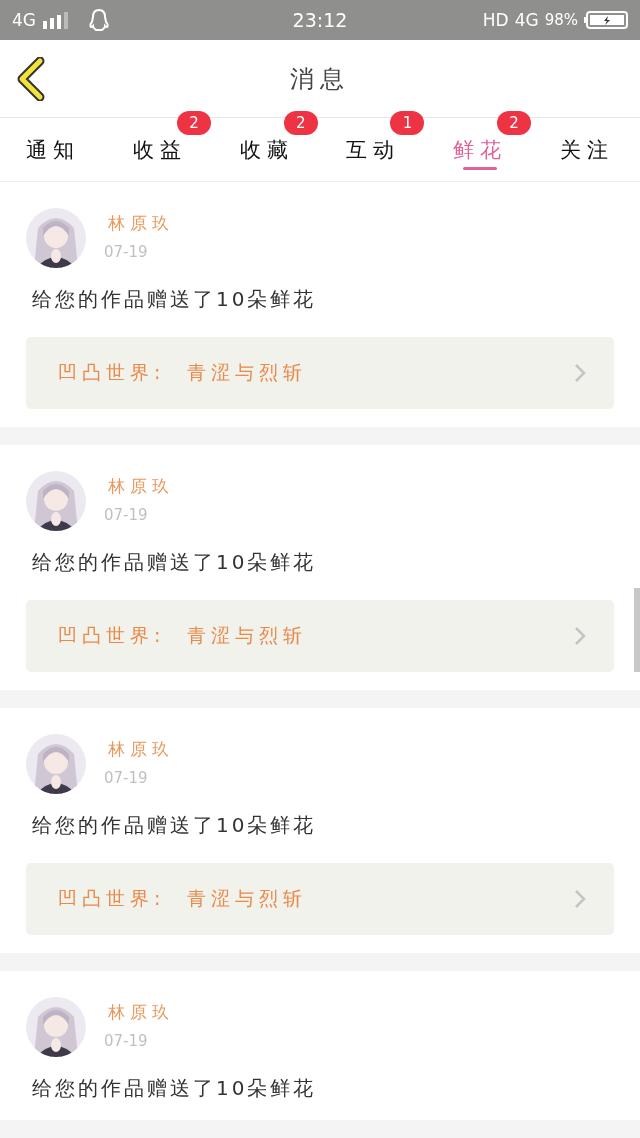  What do you see at coordinates (53, 149) in the screenshot?
I see `tab: 通知` at bounding box center [53, 149].